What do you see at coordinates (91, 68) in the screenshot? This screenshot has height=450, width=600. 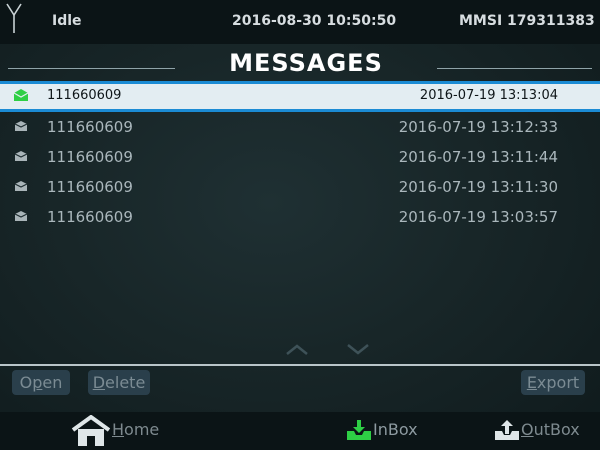 I see `title-divider-left` at bounding box center [91, 68].